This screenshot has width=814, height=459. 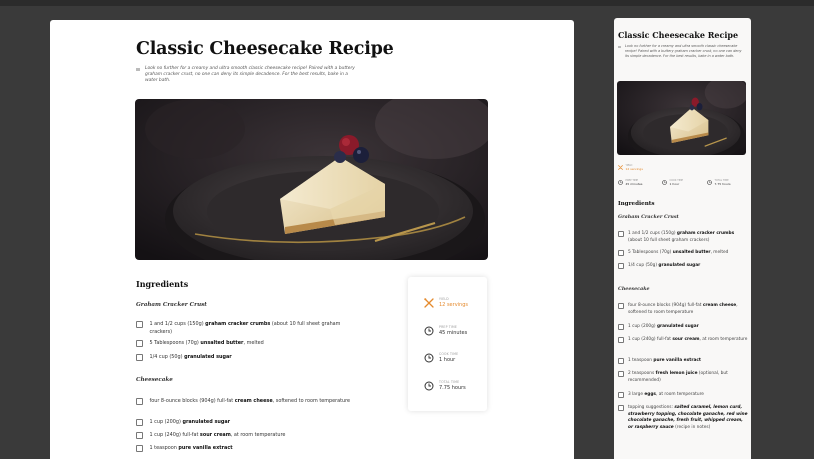 I want to click on side-ingredient-item: 3 large eggs, at room temperature, so click(x=683, y=395).